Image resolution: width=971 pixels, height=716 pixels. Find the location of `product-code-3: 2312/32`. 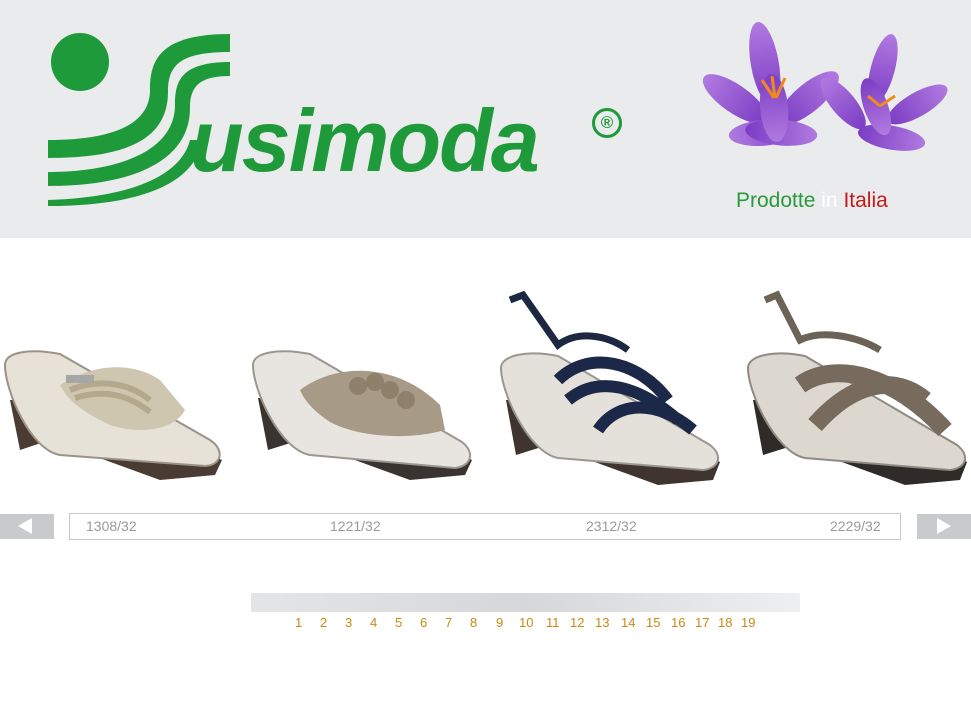

product-code-3: 2312/32 is located at coordinates (611, 526).